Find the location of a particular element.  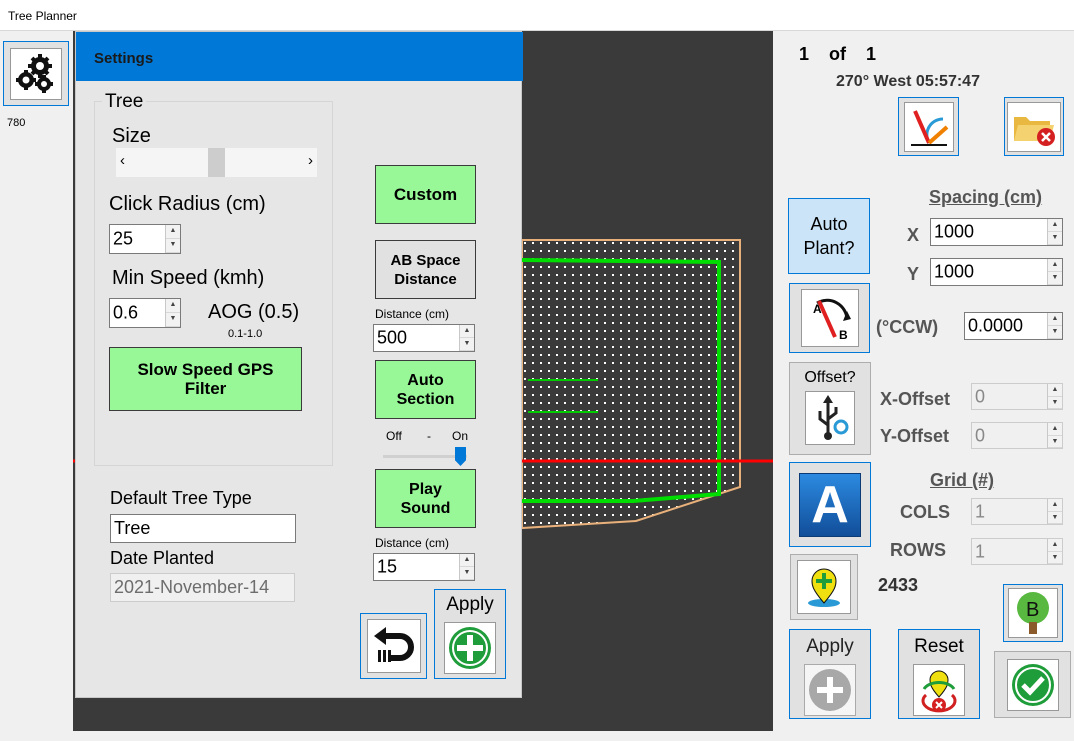

page-of: of is located at coordinates (837, 54).